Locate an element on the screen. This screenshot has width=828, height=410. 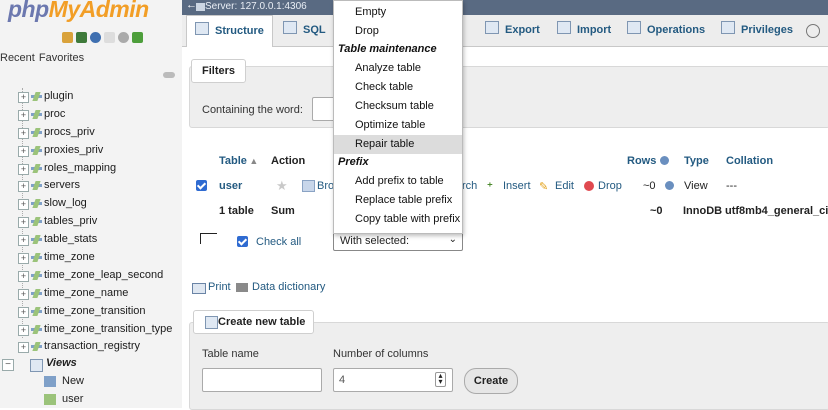
home-icon is located at coordinates (67, 37).